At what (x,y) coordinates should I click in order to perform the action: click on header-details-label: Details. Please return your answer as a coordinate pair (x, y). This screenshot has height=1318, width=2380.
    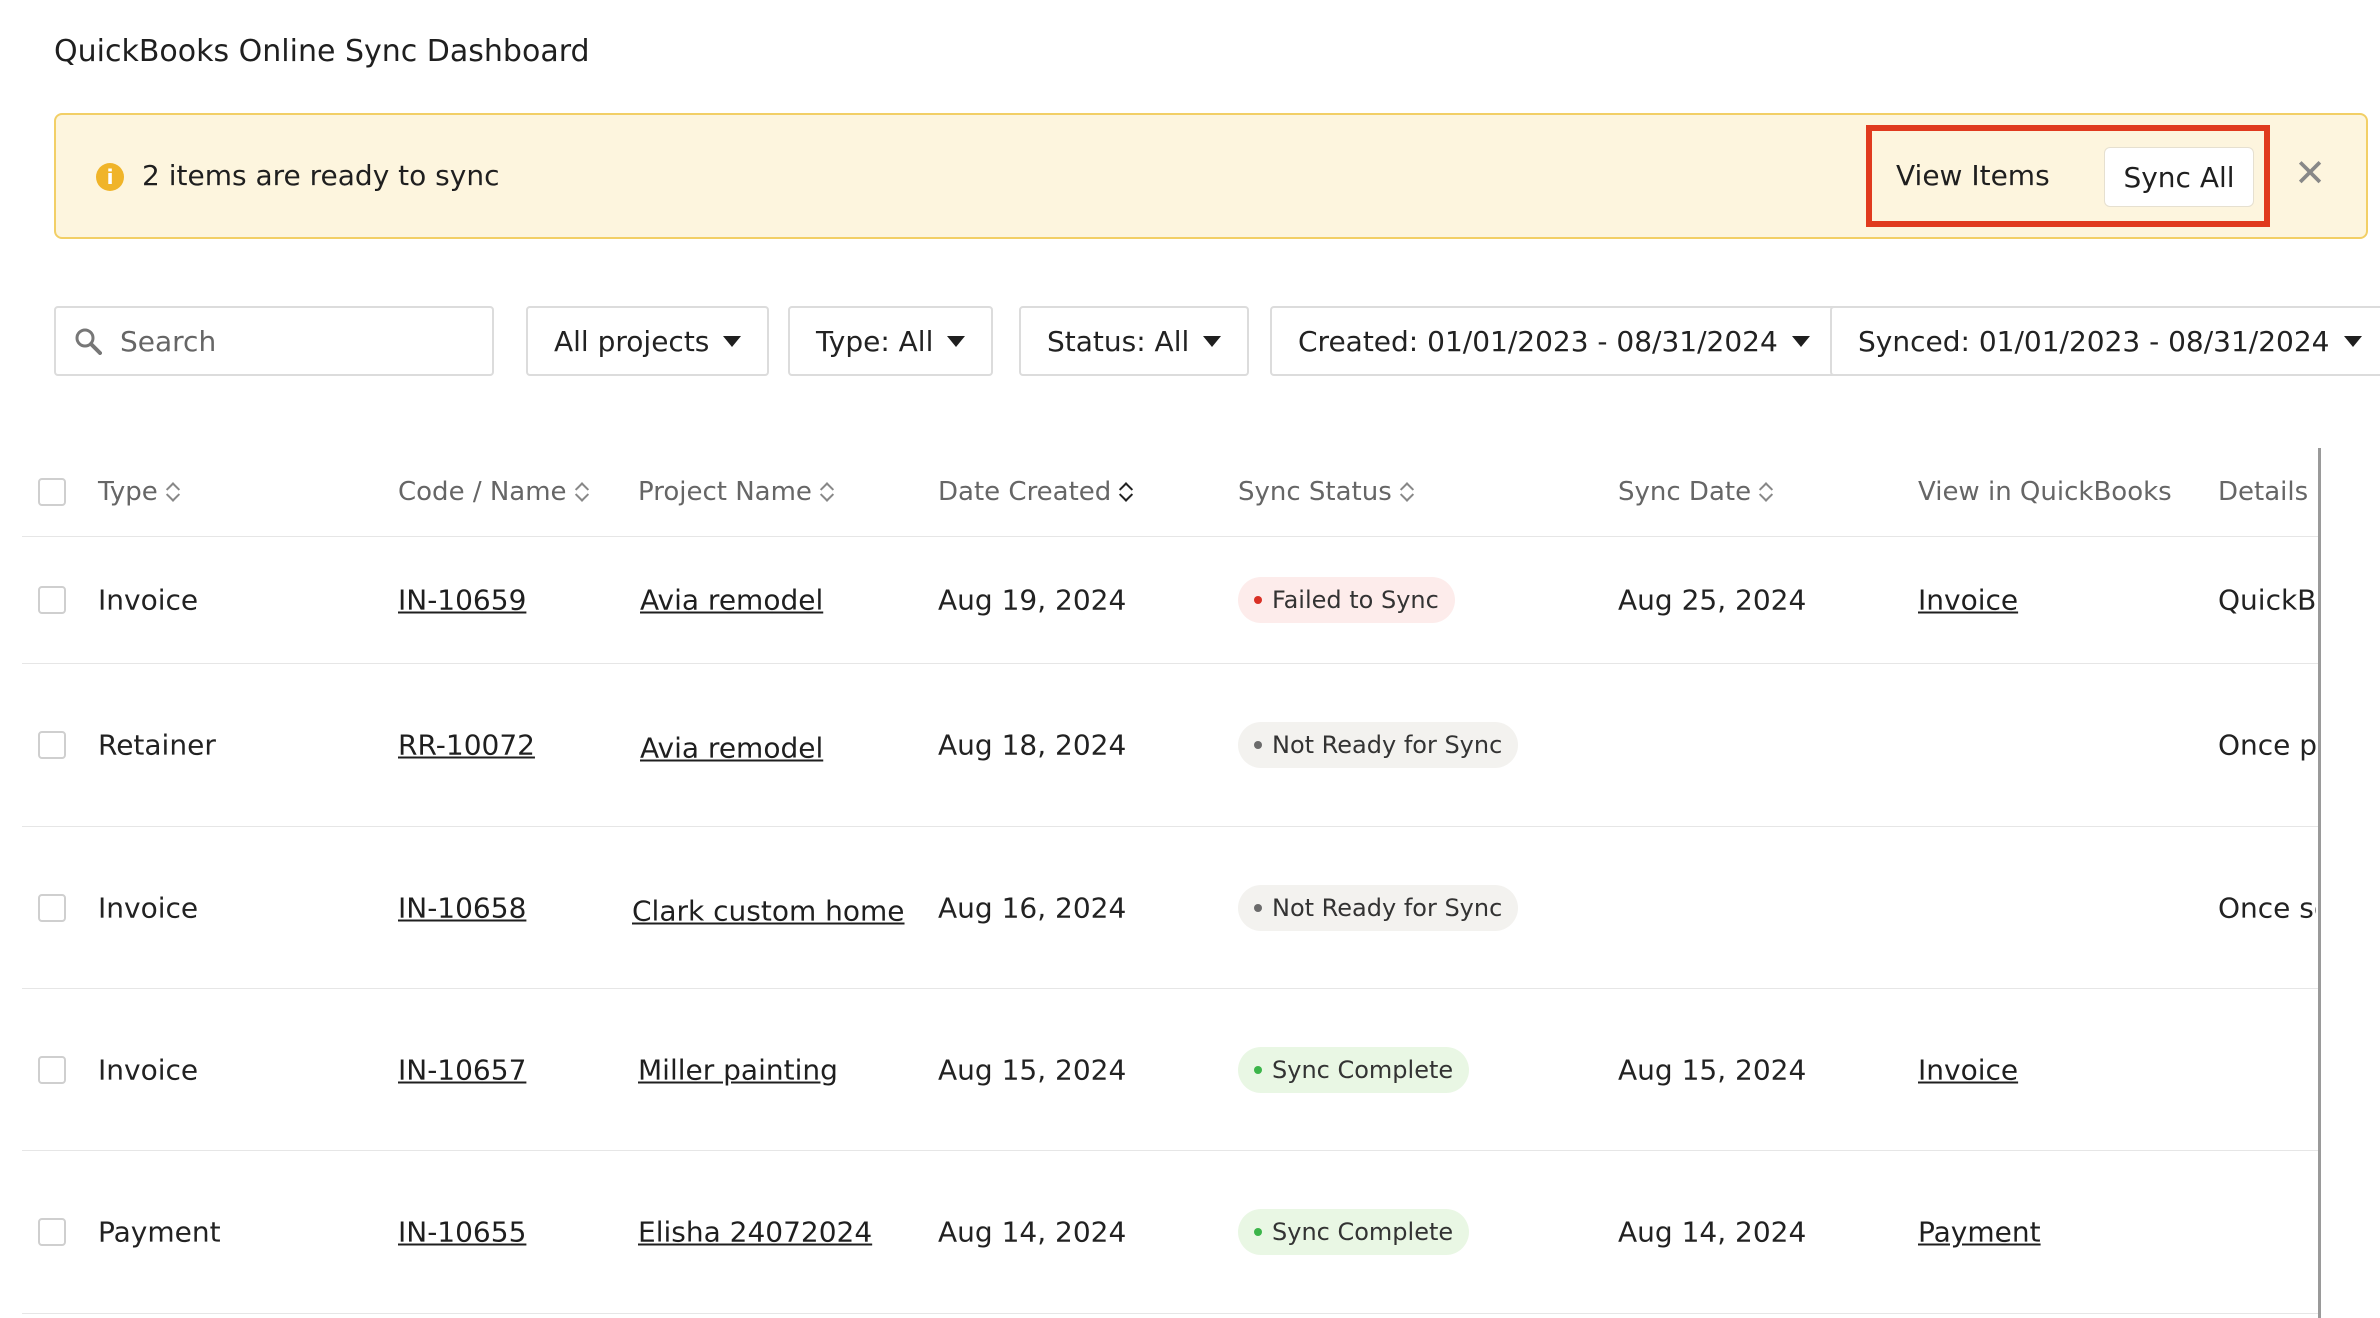
    Looking at the image, I should click on (2263, 492).